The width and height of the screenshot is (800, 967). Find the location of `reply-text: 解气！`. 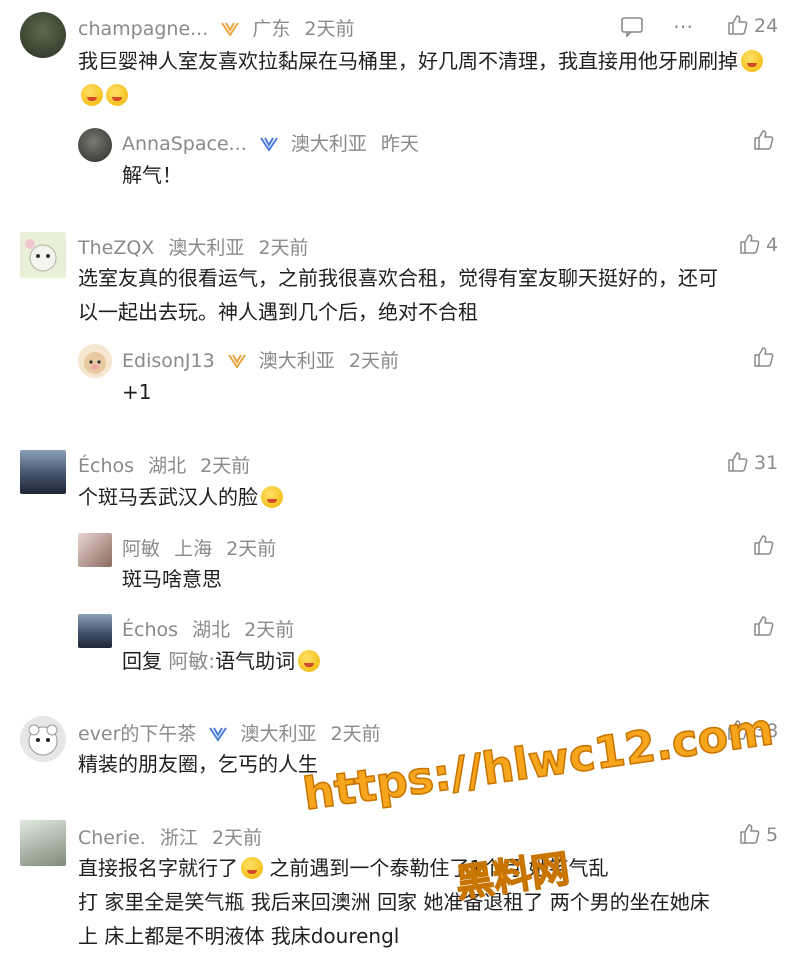

reply-text: 解气！ is located at coordinates (152, 175).